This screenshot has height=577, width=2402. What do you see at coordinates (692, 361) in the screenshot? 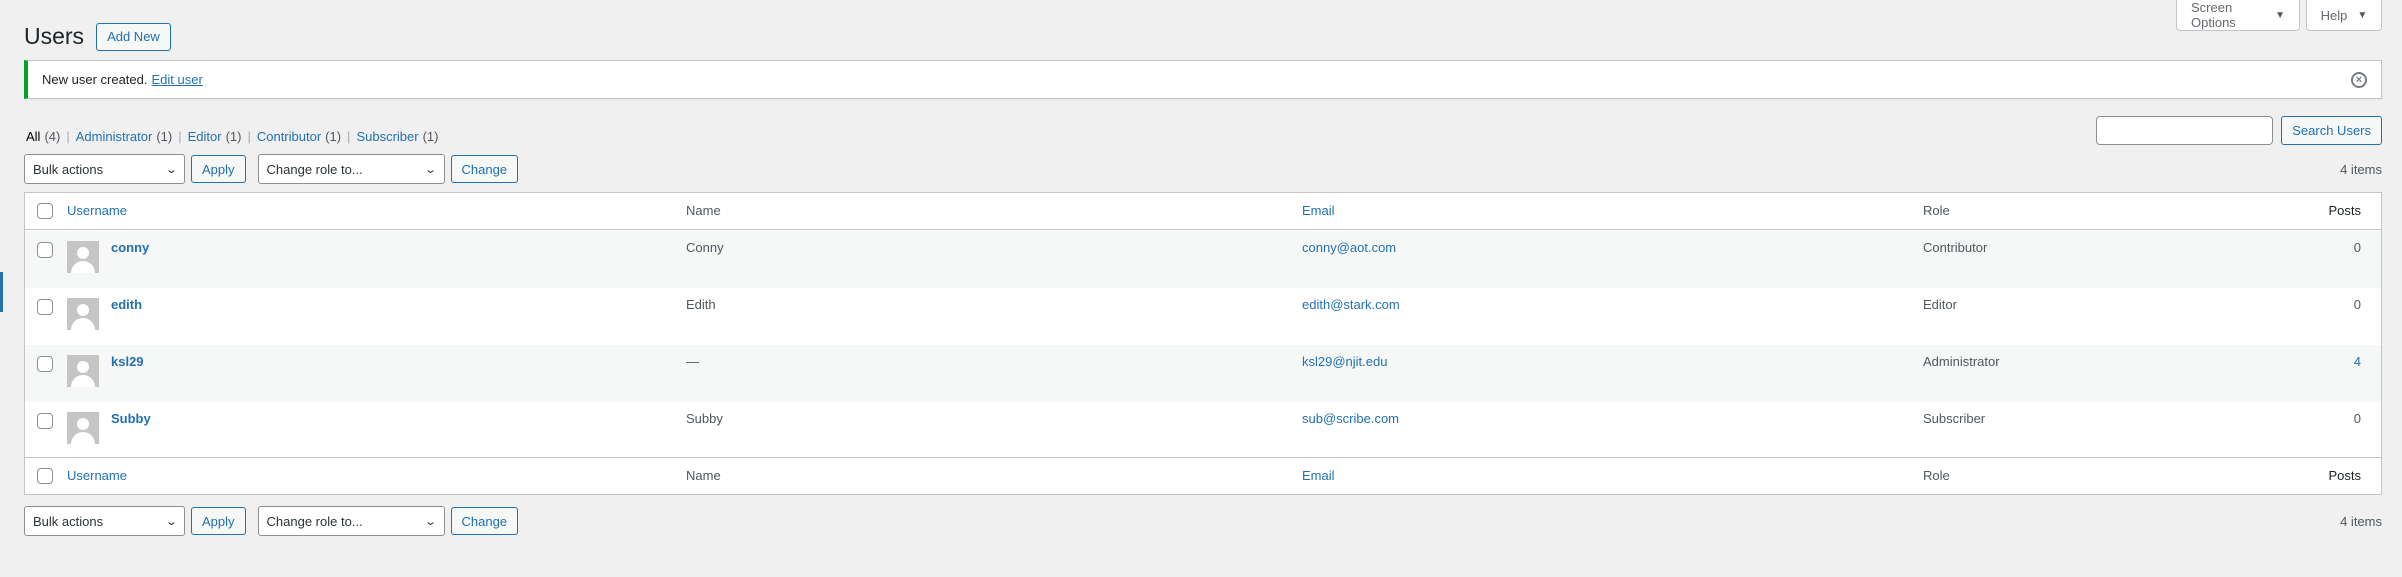
I see `name-cell: —` at bounding box center [692, 361].